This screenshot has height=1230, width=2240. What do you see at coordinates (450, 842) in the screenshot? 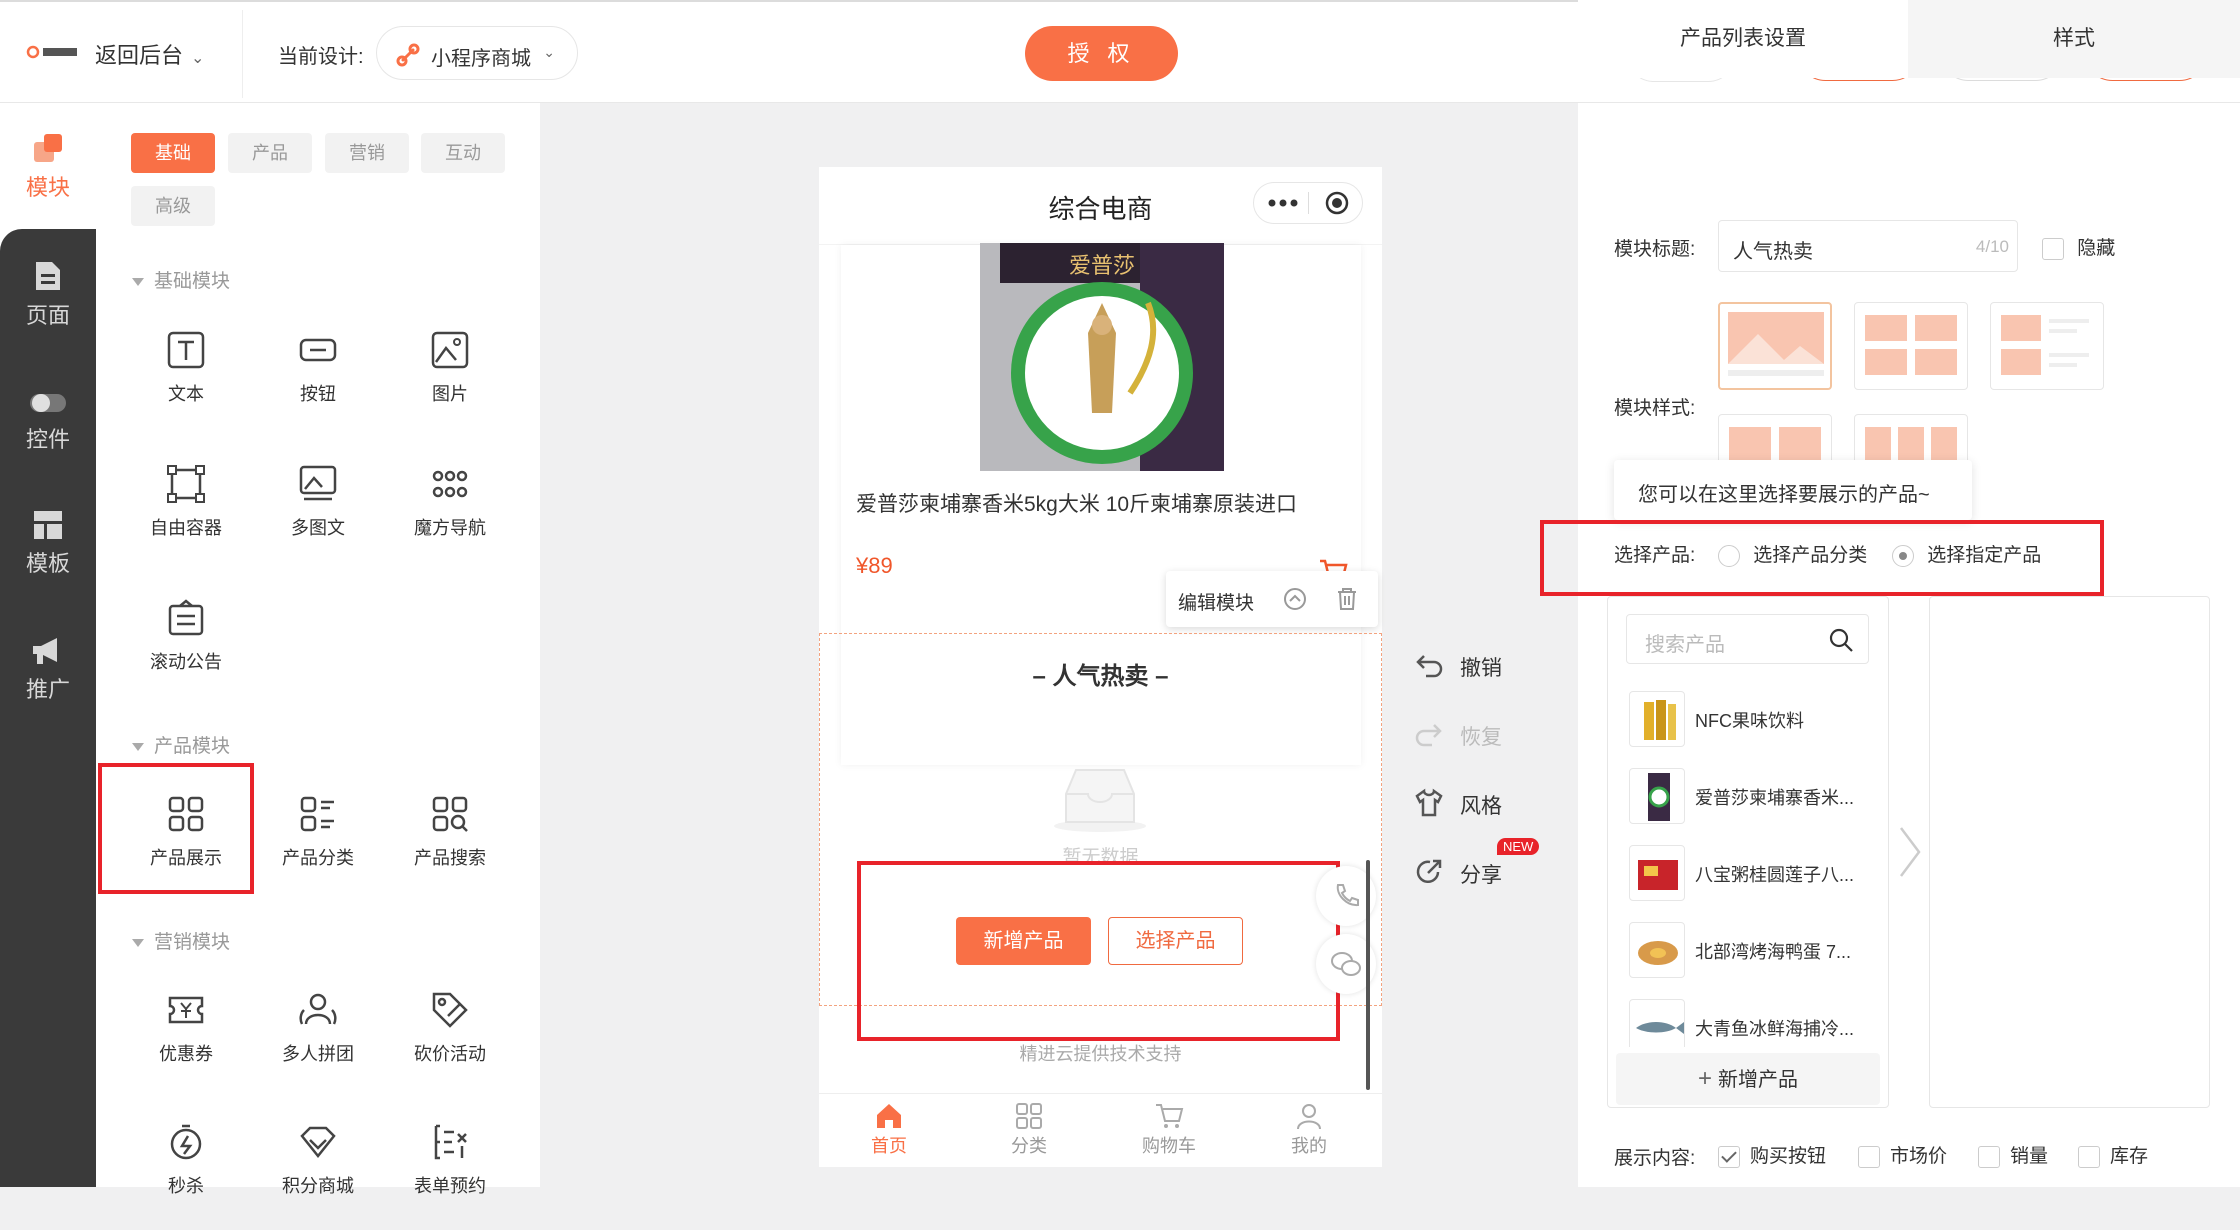
I see `module-product-search: 产品搜索` at bounding box center [450, 842].